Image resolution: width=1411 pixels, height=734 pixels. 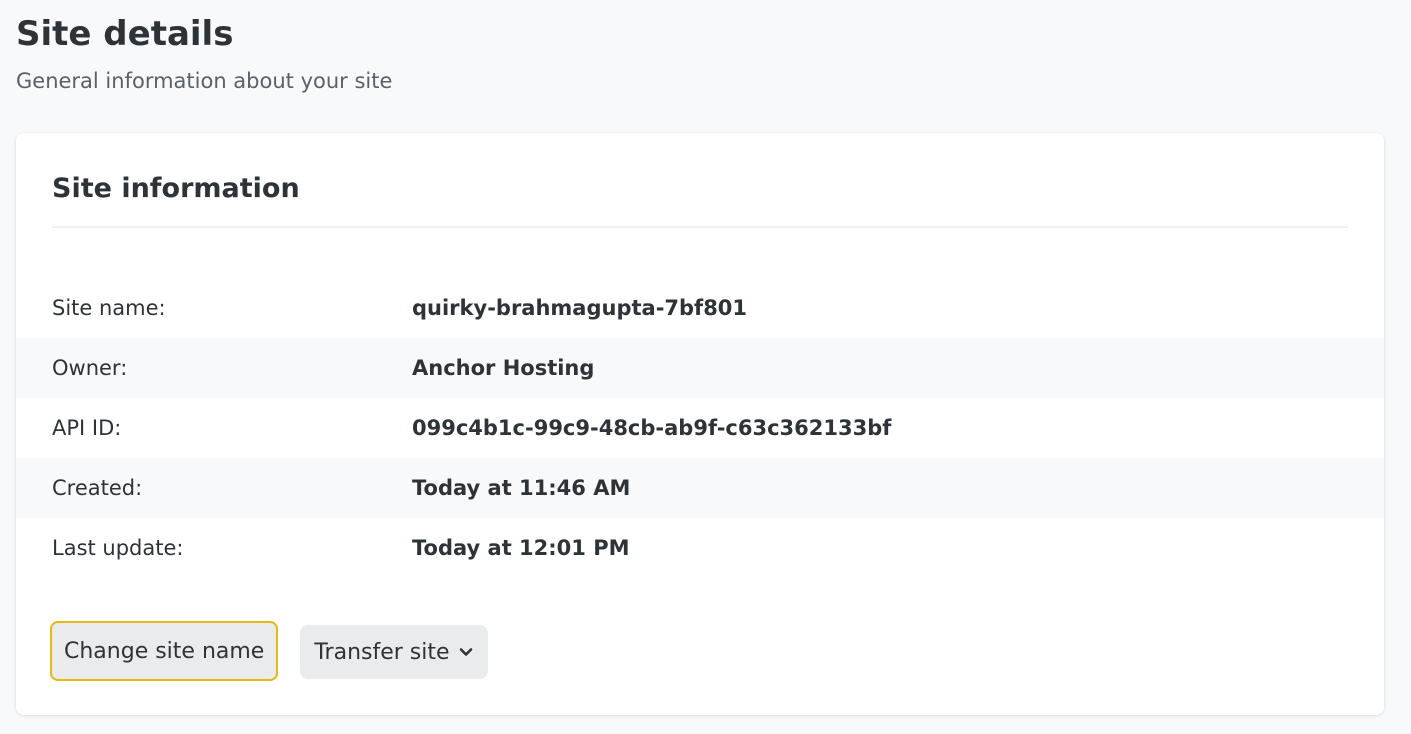 What do you see at coordinates (97, 488) in the screenshot?
I see `created-label: Created:` at bounding box center [97, 488].